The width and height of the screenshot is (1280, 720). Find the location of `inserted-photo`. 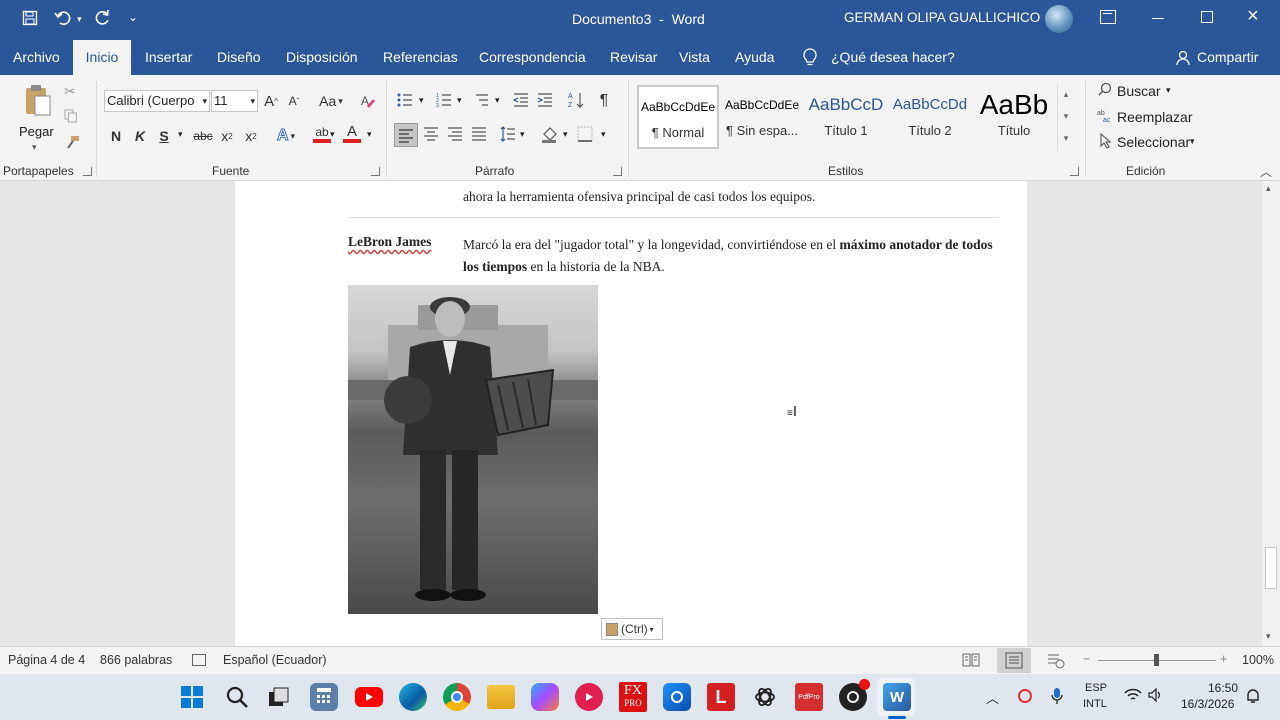

inserted-photo is located at coordinates (473, 449).